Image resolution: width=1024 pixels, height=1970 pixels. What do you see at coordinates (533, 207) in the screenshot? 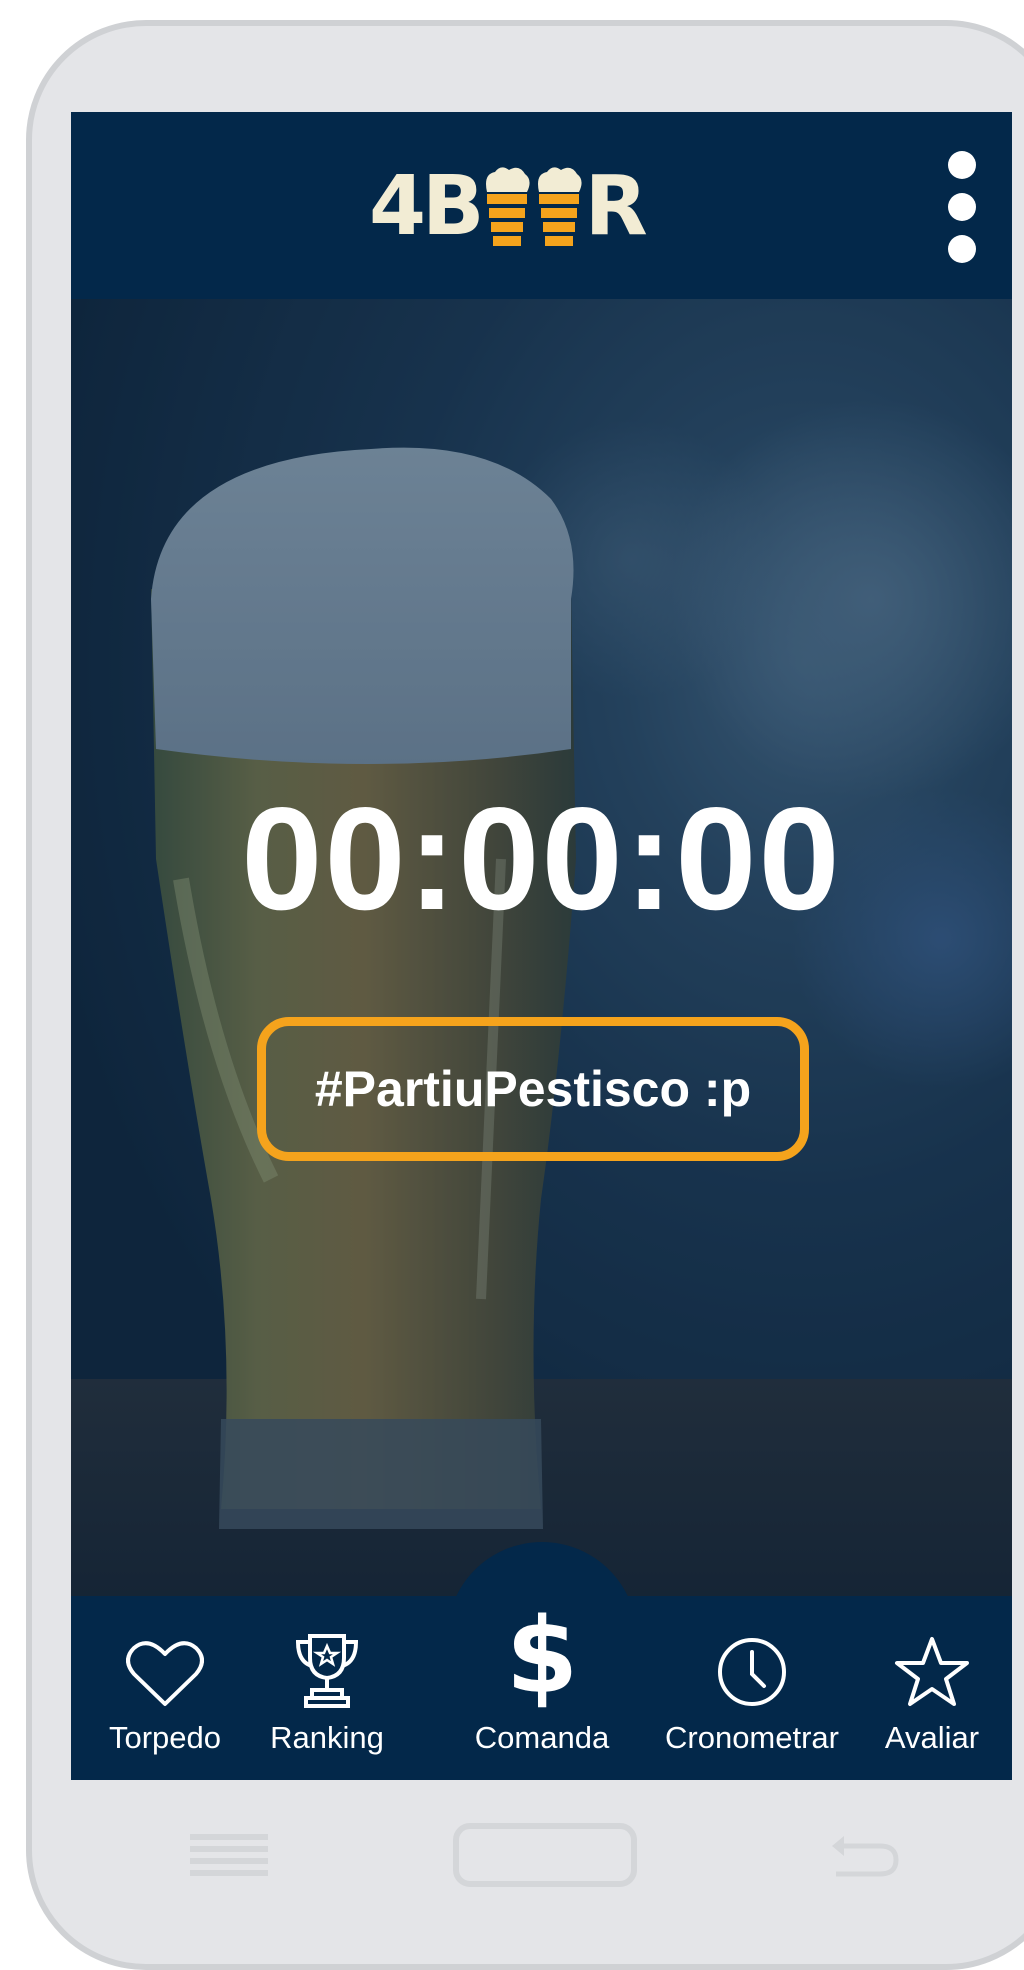
I see `logo-beer-mugs` at bounding box center [533, 207].